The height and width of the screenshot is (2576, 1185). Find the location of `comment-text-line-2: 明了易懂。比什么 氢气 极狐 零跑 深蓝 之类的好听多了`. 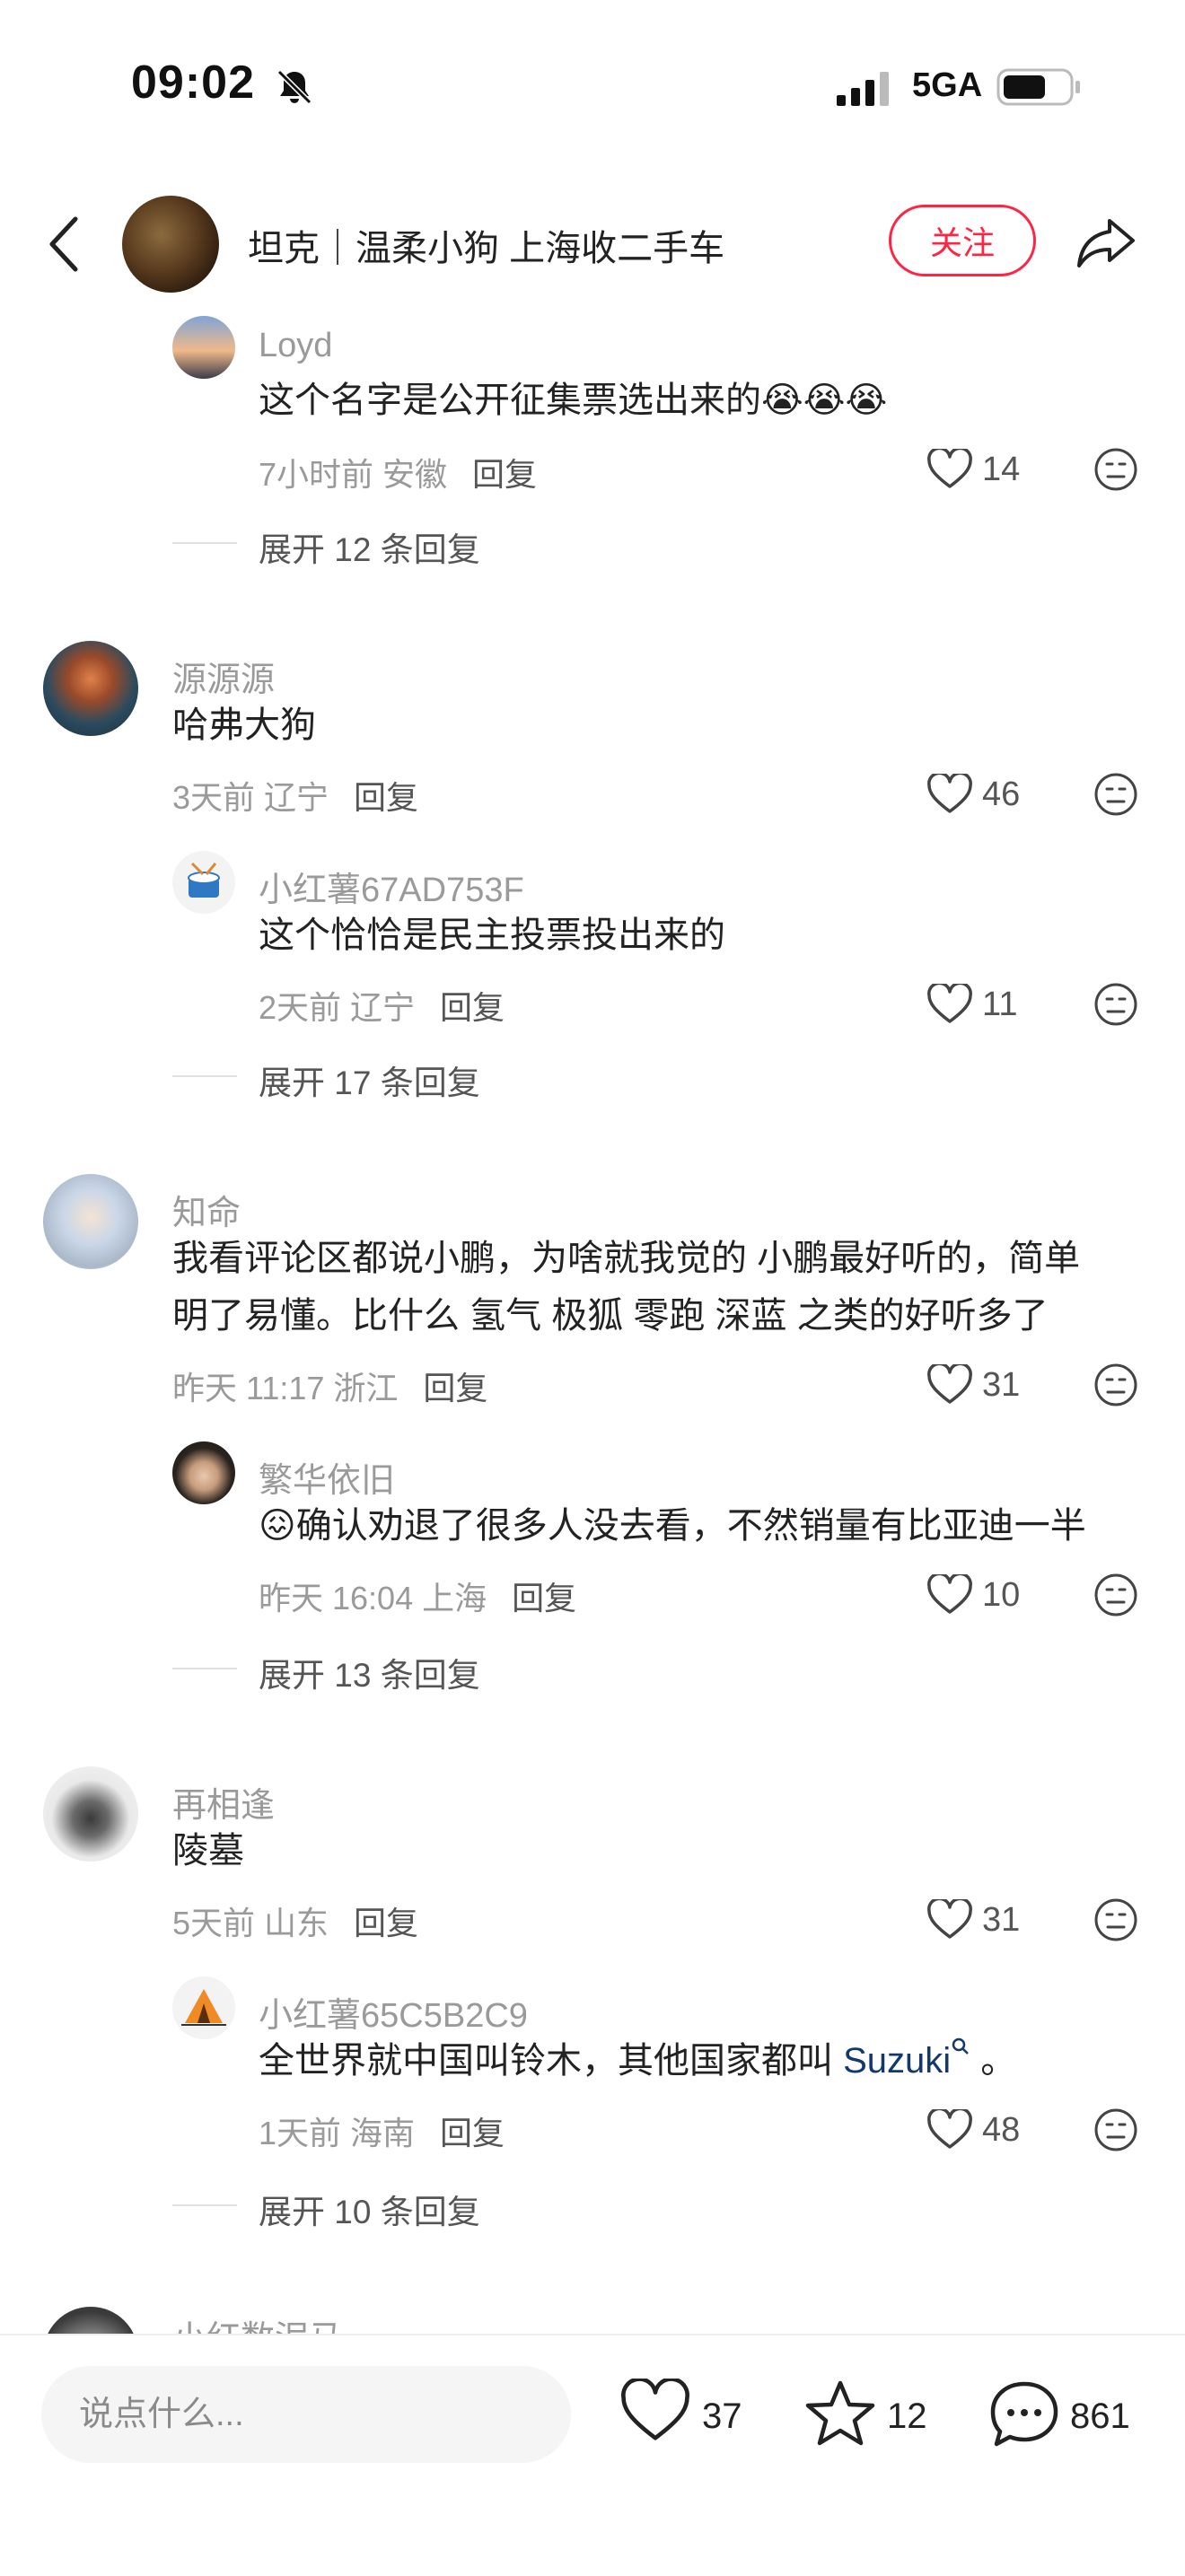

comment-text-line-2: 明了易懂。比什么 氢气 极狐 零跑 深蓝 之类的好听多了 is located at coordinates (610, 1316).